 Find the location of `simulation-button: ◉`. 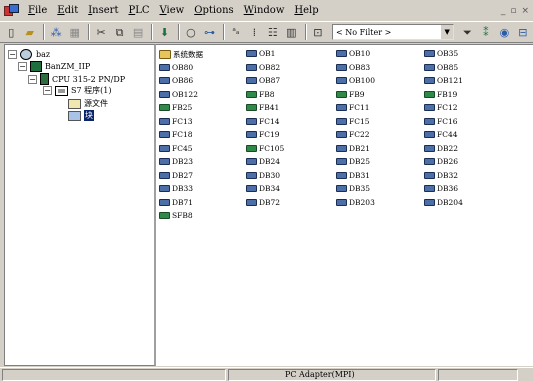

simulation-button: ◉ is located at coordinates (504, 32).